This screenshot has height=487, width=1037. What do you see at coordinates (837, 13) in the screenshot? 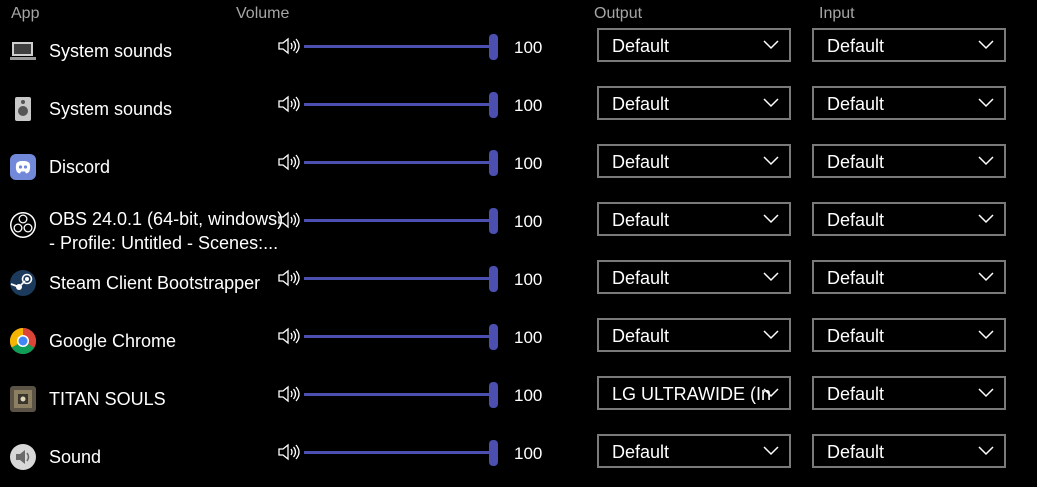
I see `header-input: Input` at bounding box center [837, 13].